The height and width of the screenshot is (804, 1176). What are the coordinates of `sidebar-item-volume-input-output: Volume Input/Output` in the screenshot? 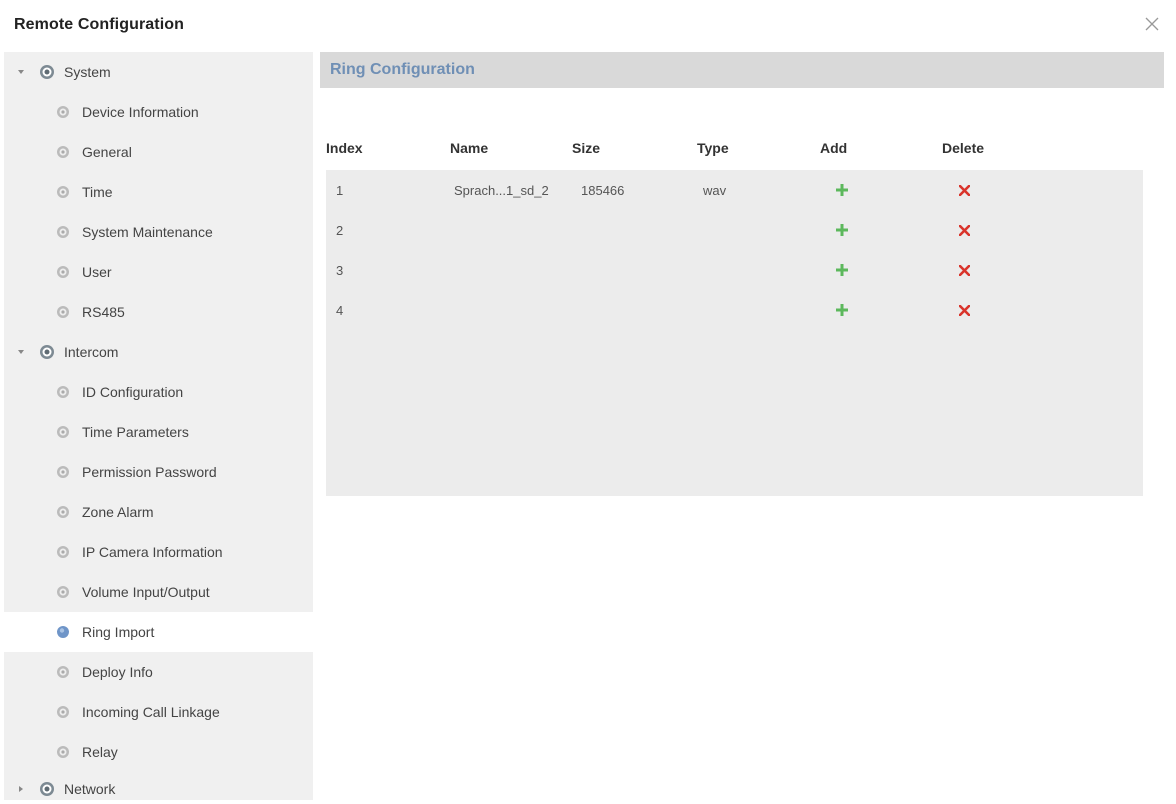 It's located at (158, 592).